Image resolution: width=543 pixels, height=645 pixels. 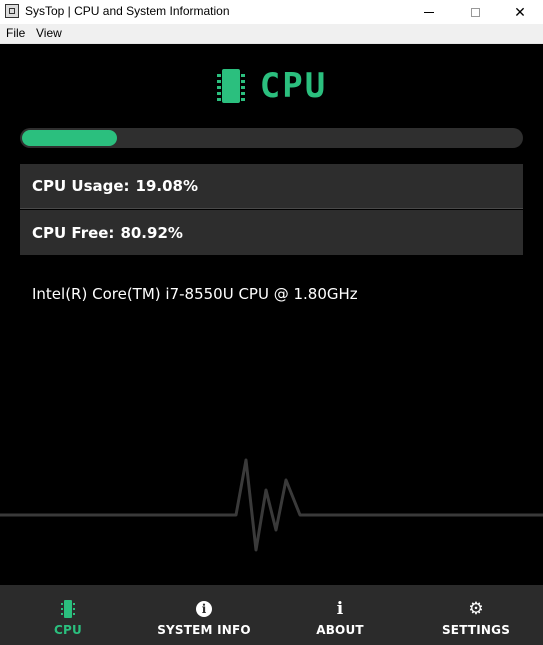 I want to click on page-title: CPU, so click(x=293, y=86).